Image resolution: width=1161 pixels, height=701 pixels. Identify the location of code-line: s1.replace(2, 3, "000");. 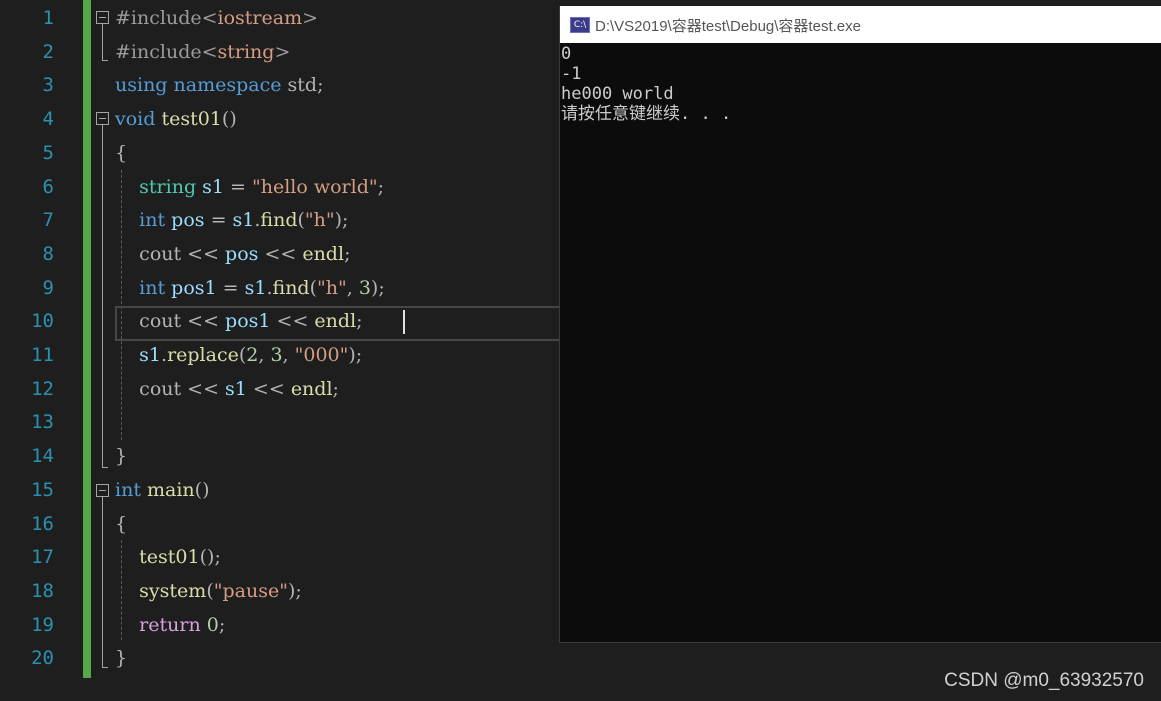
(238, 355).